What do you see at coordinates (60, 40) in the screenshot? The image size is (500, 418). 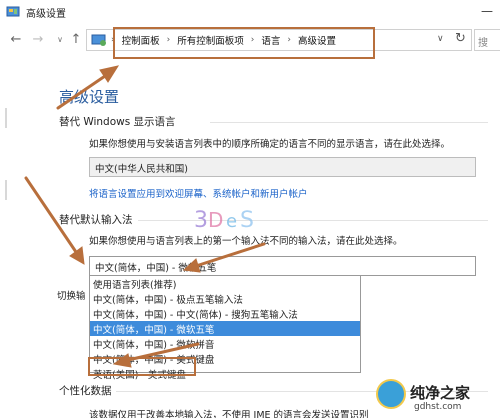 I see `history-chevron-icon: ∨` at bounding box center [60, 40].